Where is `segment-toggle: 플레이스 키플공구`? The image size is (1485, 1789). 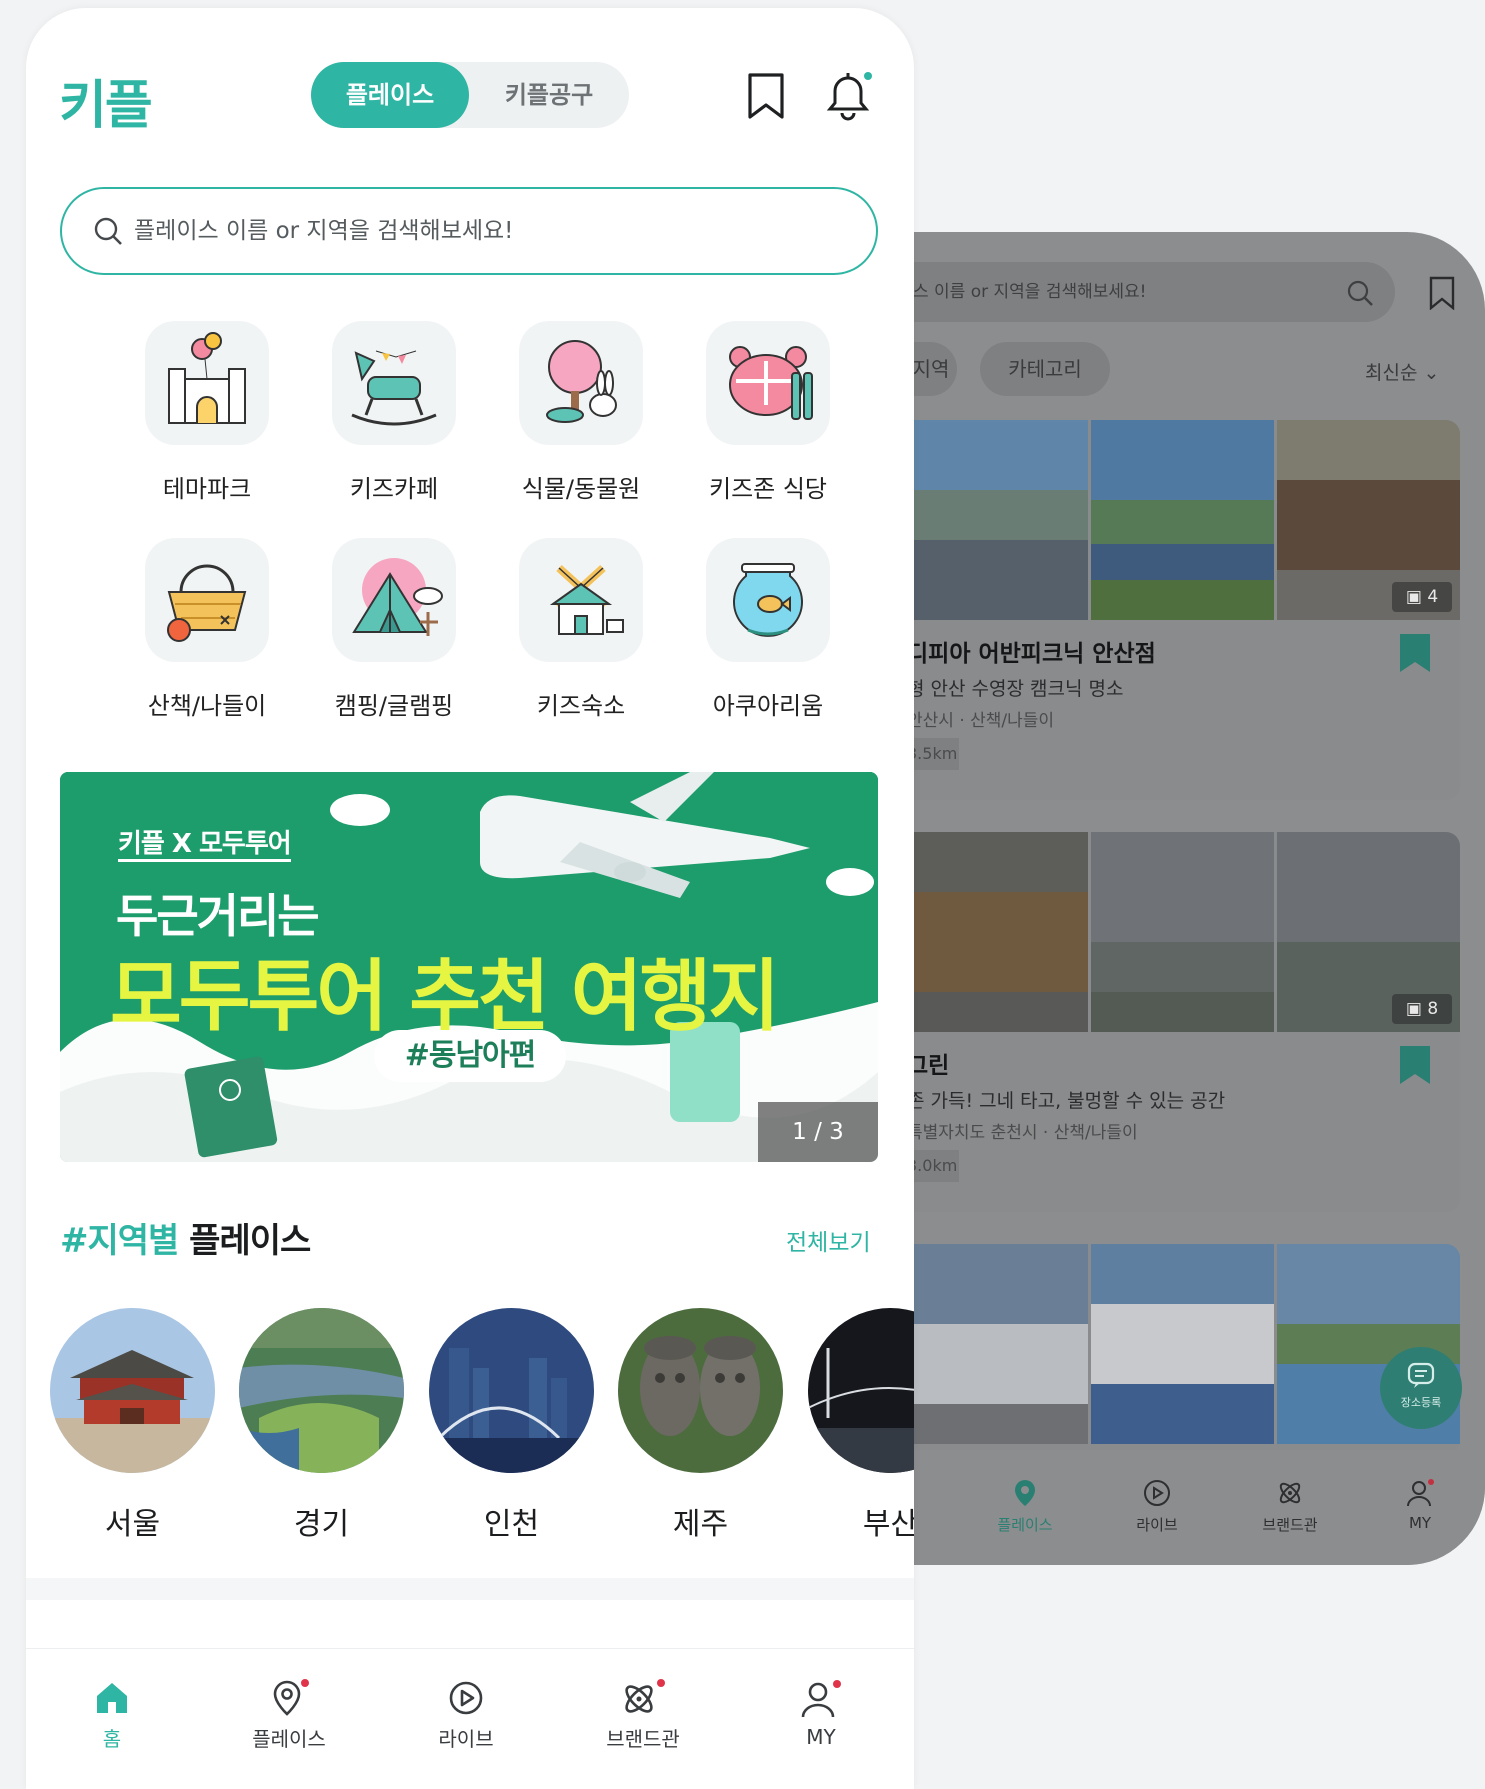 segment-toggle: 플레이스 키플공구 is located at coordinates (470, 95).